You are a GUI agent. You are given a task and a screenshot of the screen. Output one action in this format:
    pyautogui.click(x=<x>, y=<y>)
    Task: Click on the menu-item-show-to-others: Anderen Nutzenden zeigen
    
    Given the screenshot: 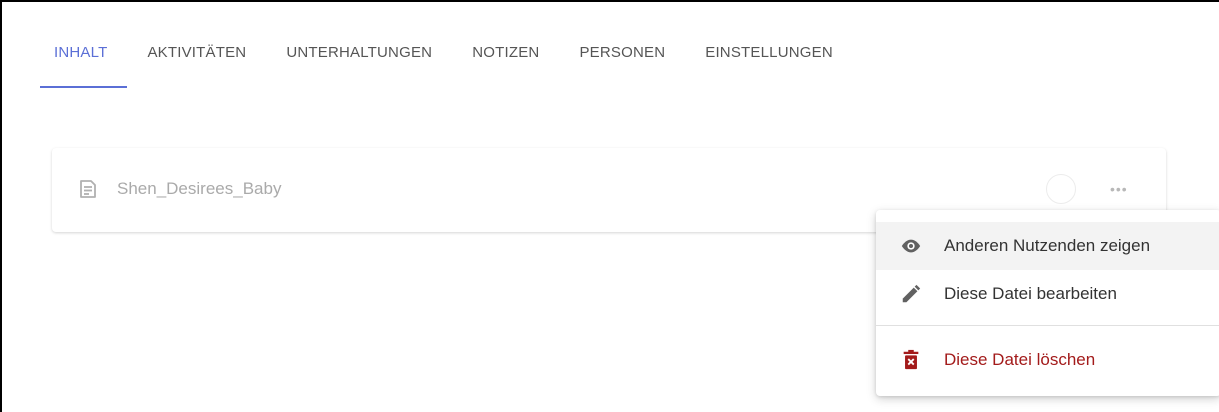 What is the action you would take?
    pyautogui.click(x=1047, y=246)
    